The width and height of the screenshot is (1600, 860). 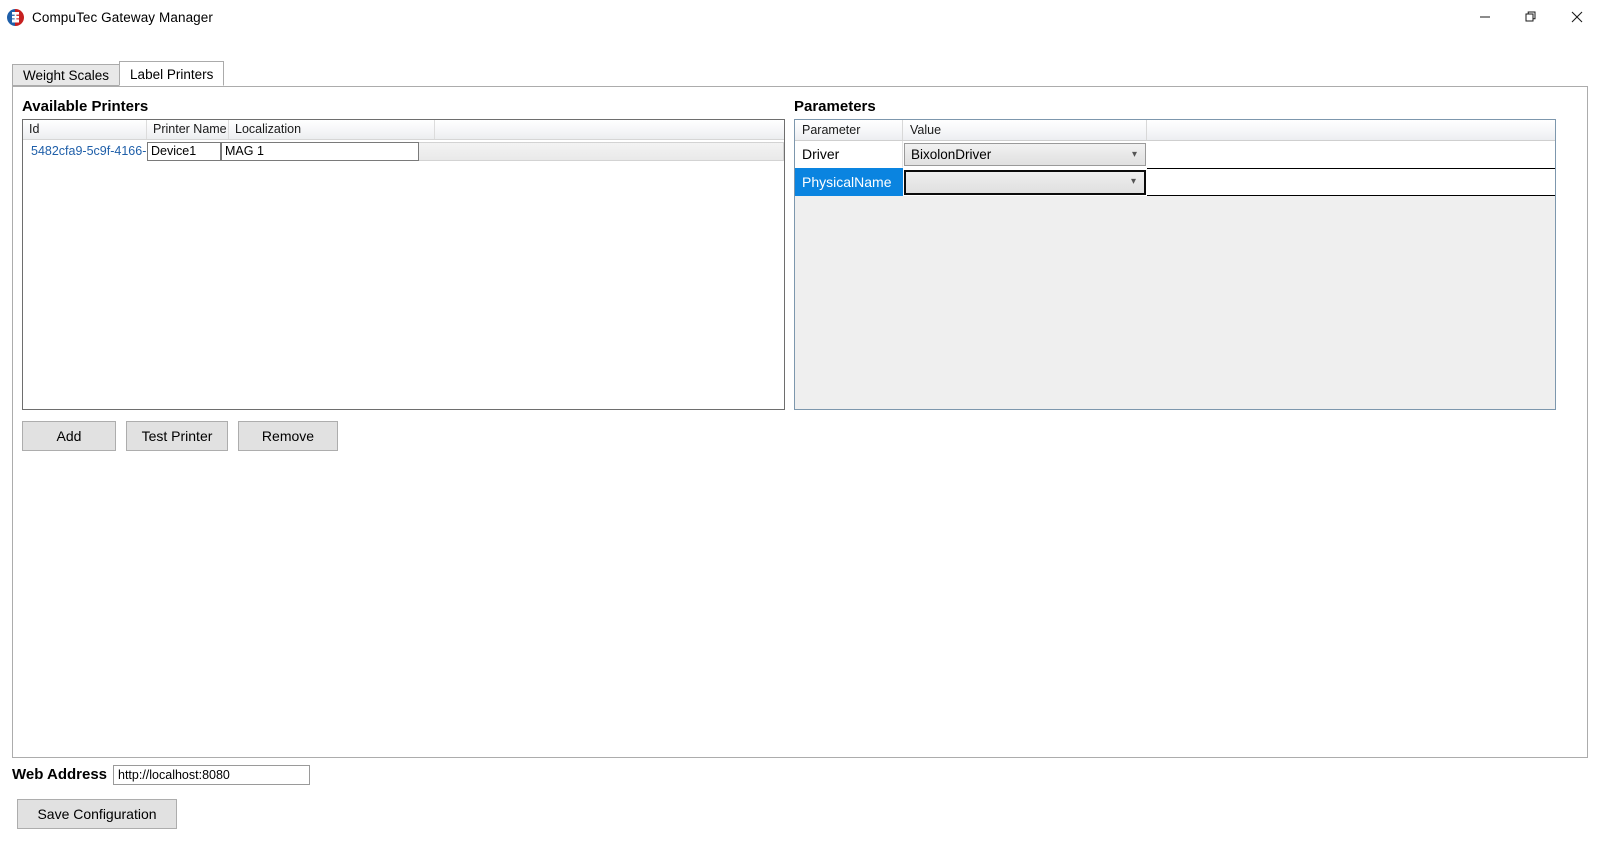 I want to click on parameter-value-cell-driver: BixolonDriver ▾, so click(x=1025, y=154).